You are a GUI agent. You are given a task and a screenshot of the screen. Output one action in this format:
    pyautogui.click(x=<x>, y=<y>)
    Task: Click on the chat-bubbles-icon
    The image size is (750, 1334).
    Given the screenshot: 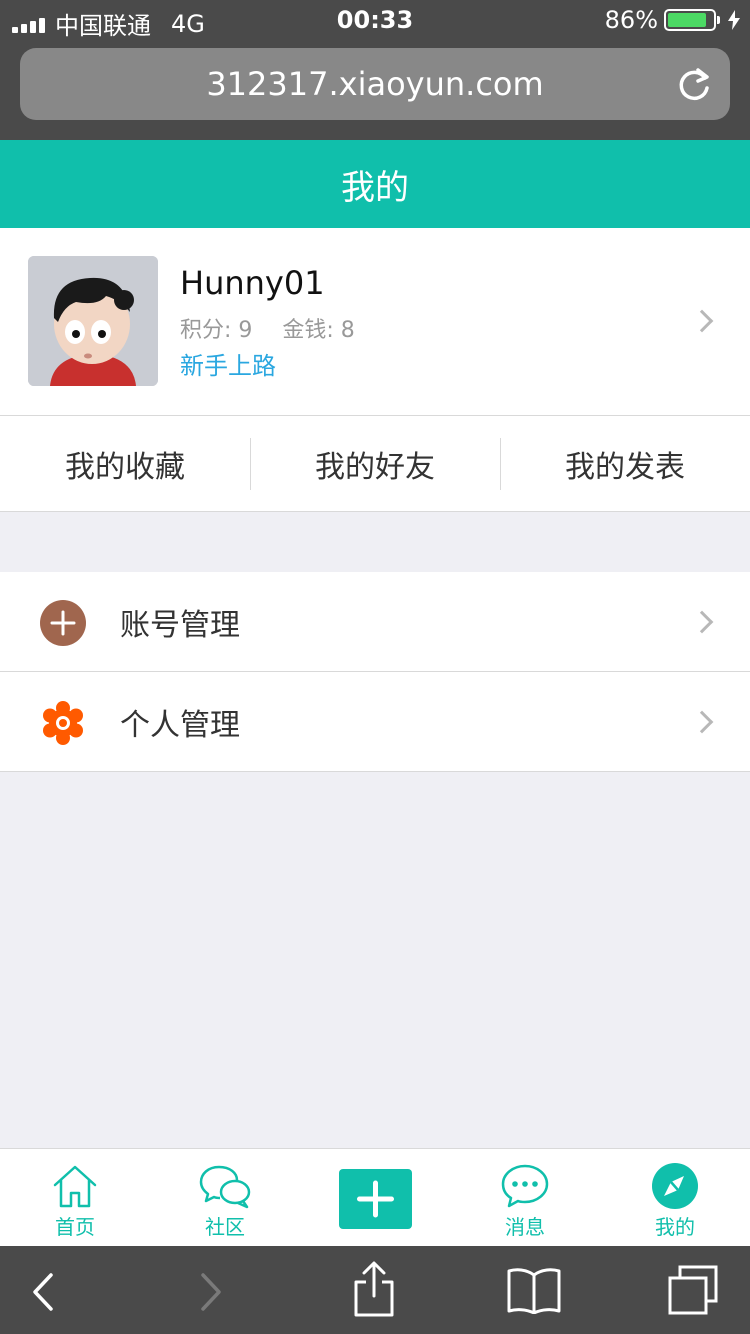 What is the action you would take?
    pyautogui.click(x=225, y=1187)
    